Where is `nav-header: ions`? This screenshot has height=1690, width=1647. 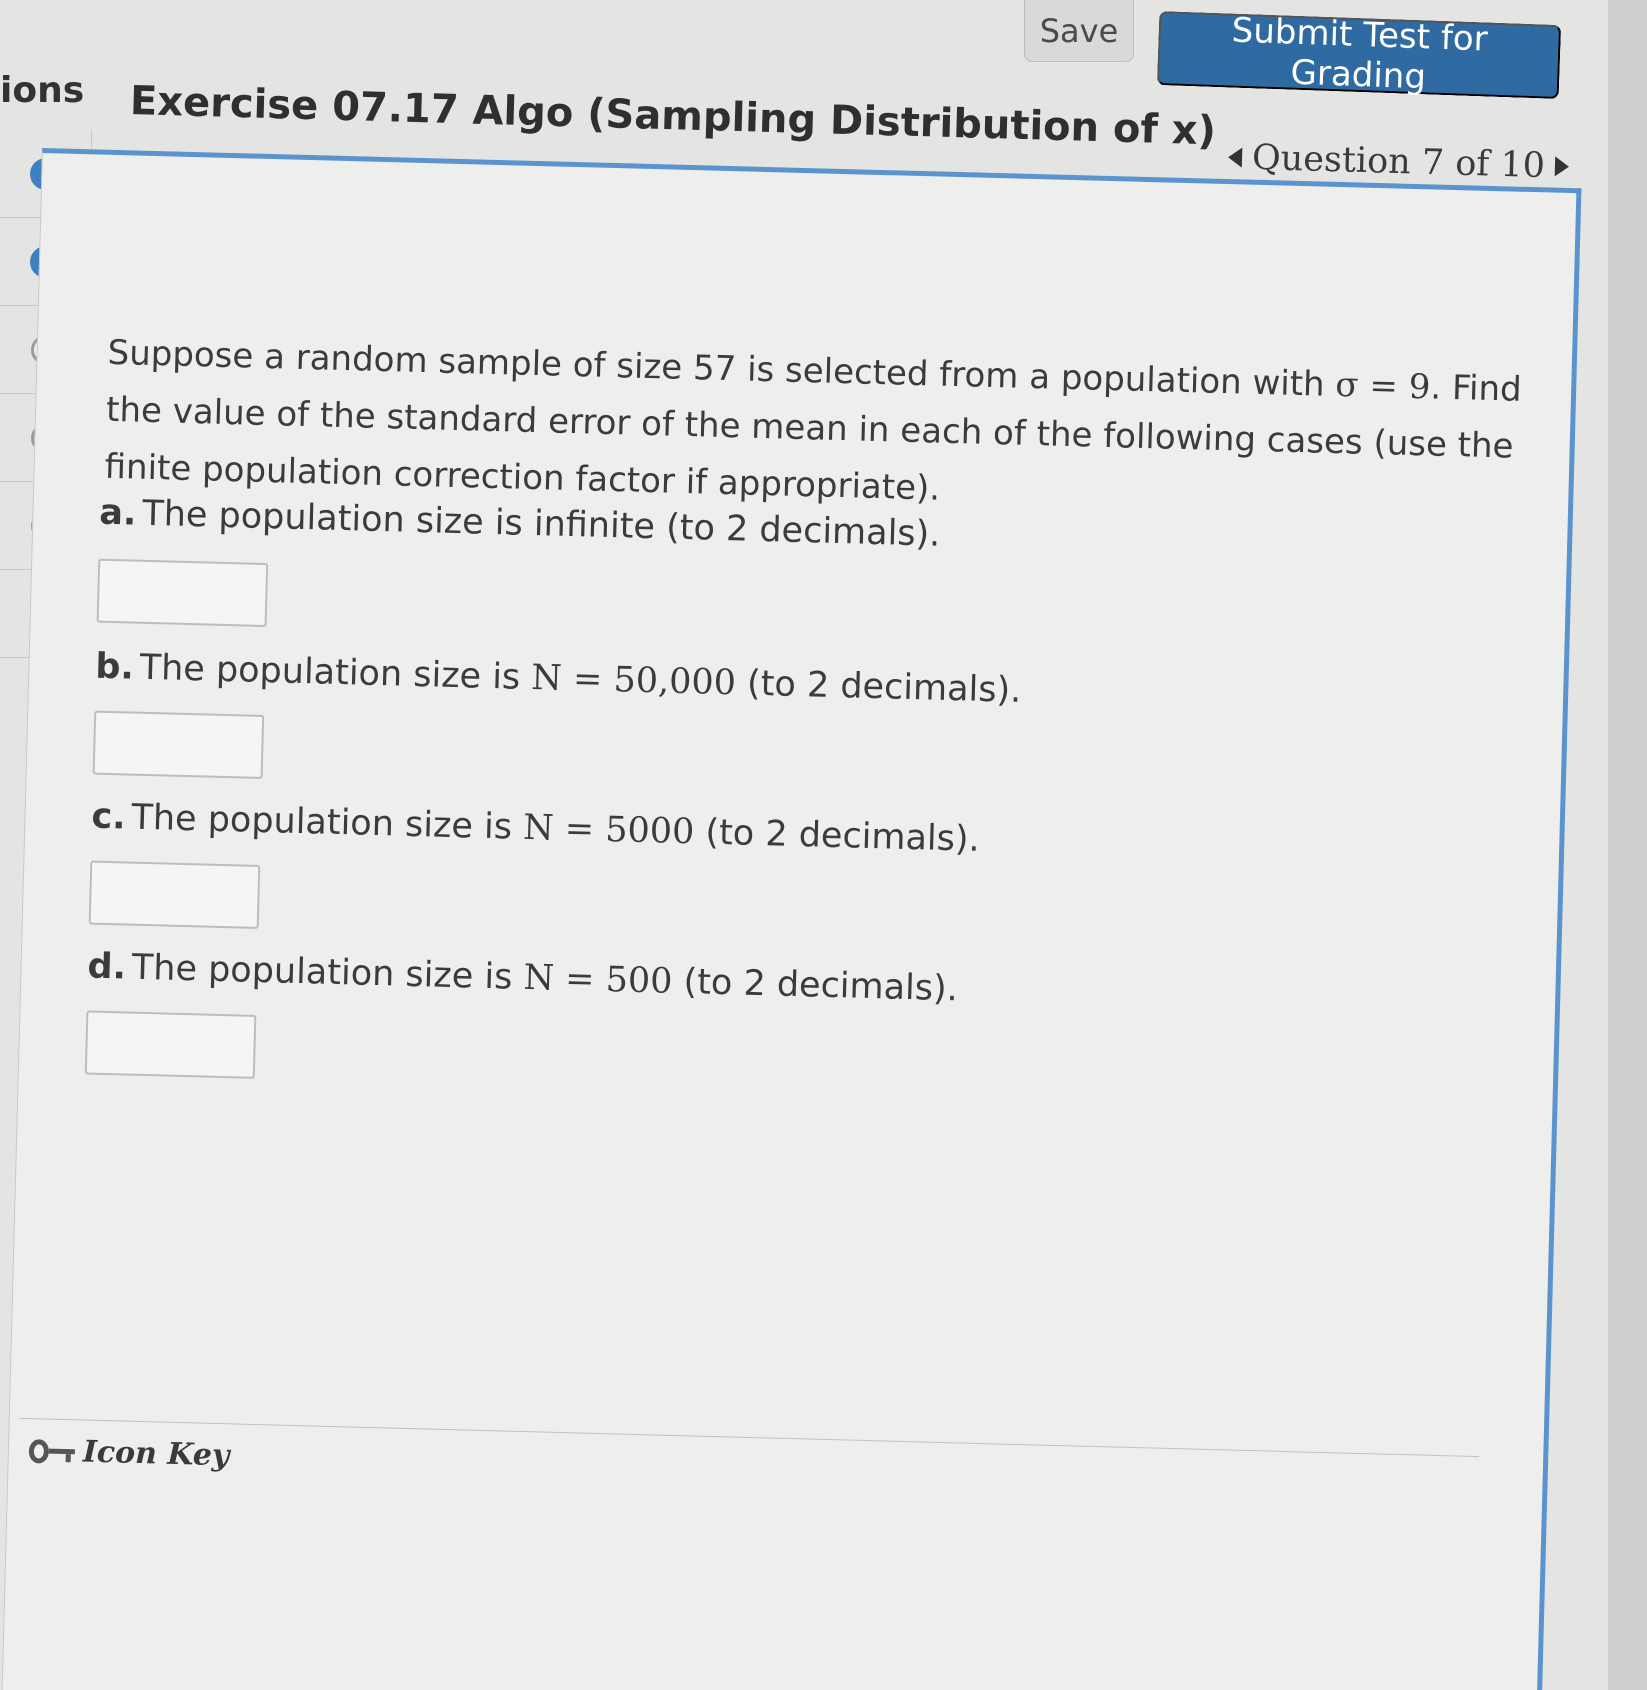 nav-header: ions is located at coordinates (42, 90).